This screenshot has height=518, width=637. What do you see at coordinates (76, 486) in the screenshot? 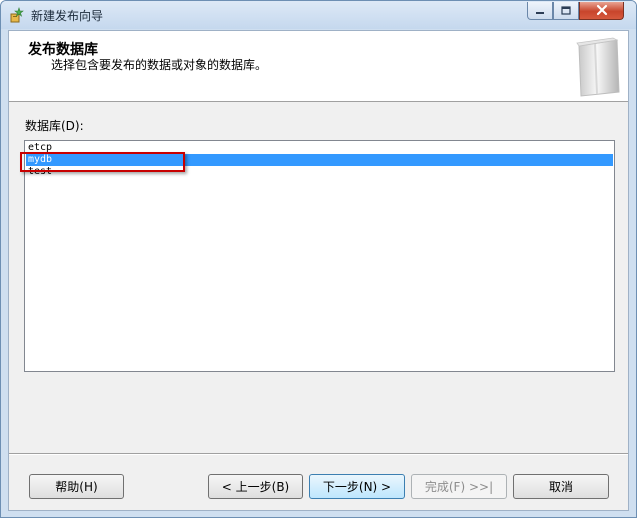
I see `help-button: 帮助(H)` at bounding box center [76, 486].